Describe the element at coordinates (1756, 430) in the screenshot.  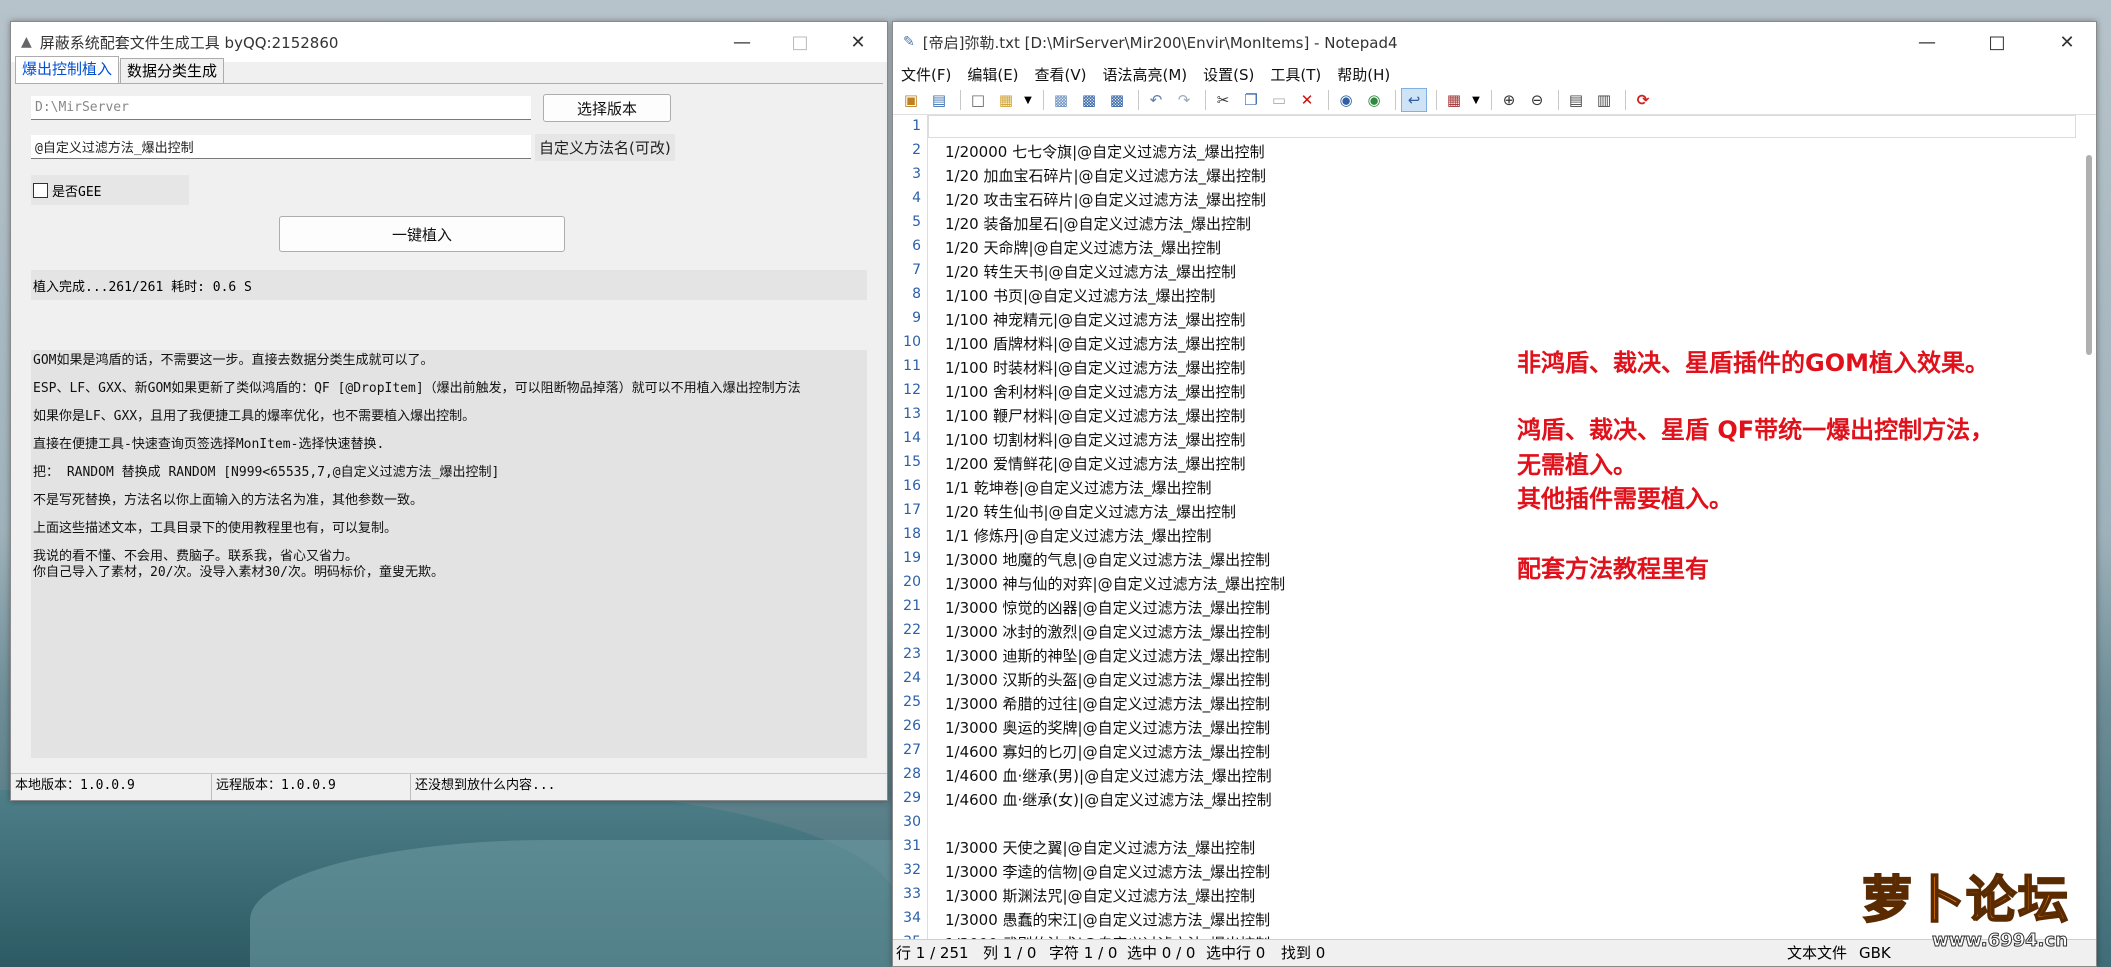
I see `overlay-note: 鸿盾、裁决、星盾 QF带统一爆出控制方法，` at that location.